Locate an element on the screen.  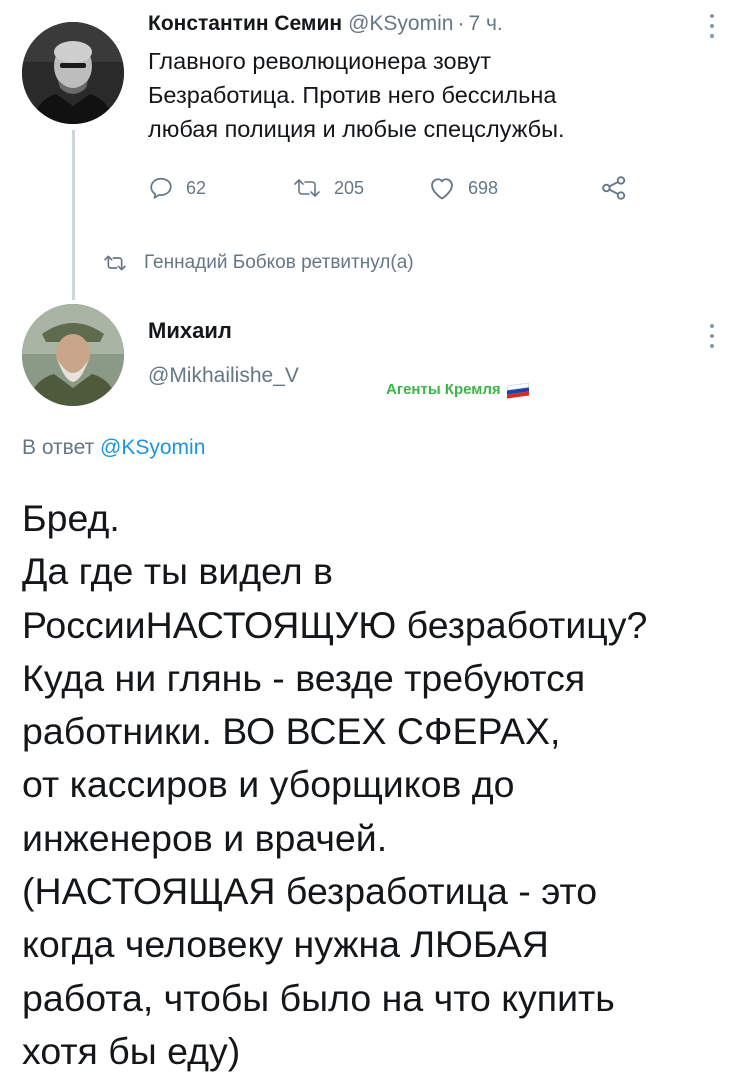
author-name: Константин Семин is located at coordinates (245, 23).